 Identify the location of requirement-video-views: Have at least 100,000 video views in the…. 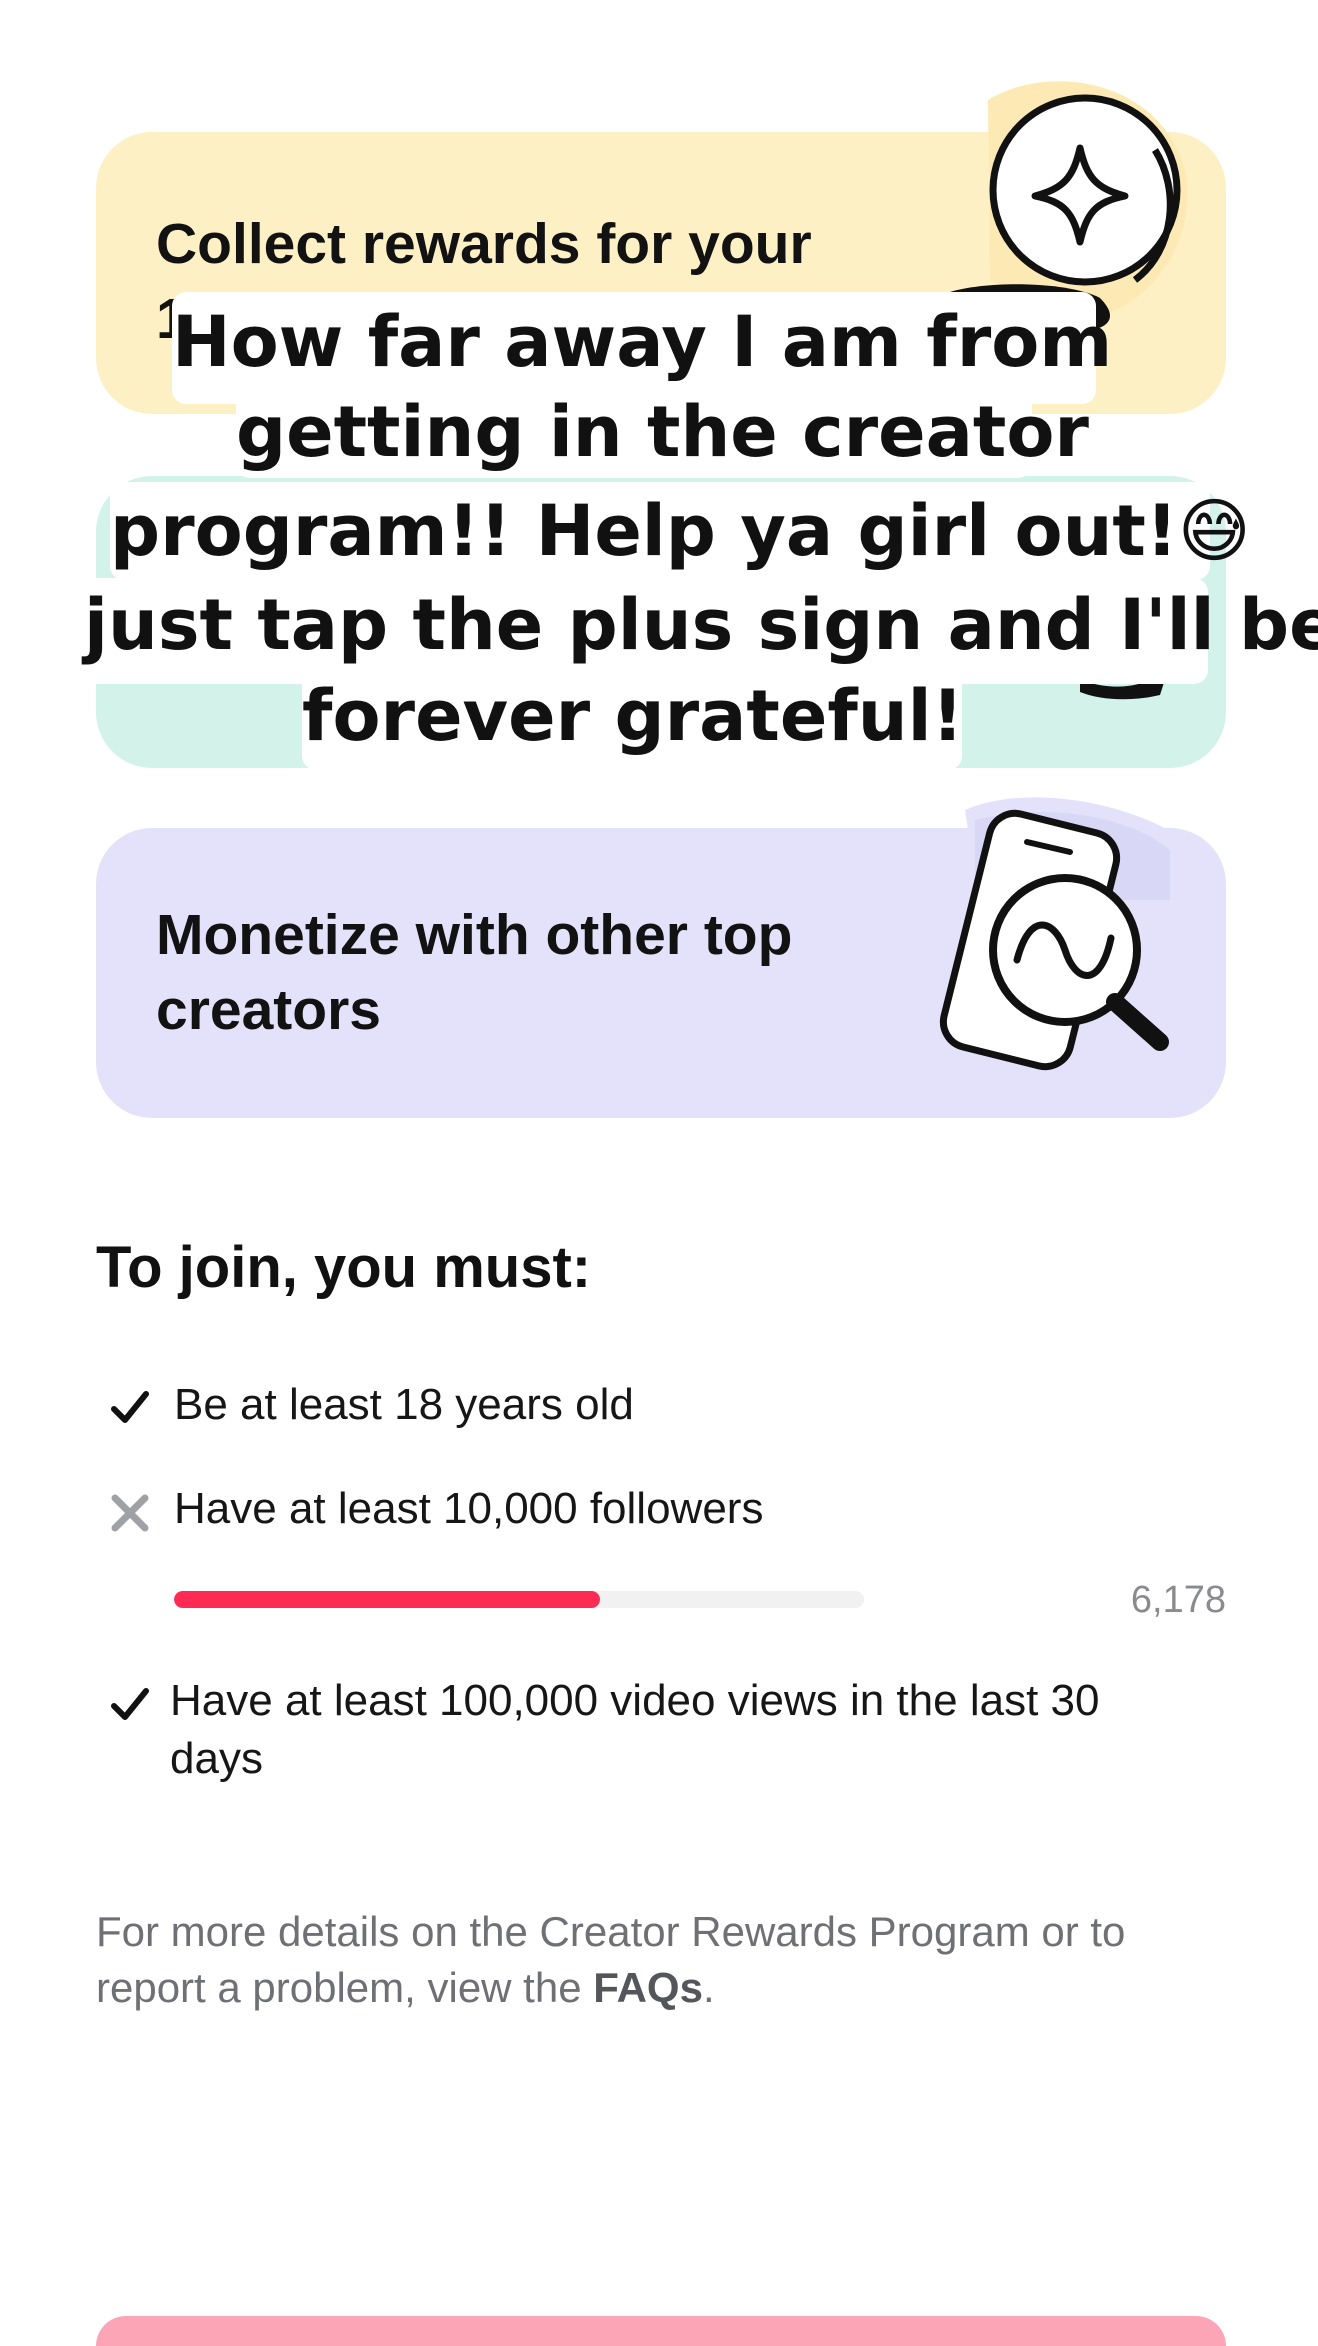
(634, 1730).